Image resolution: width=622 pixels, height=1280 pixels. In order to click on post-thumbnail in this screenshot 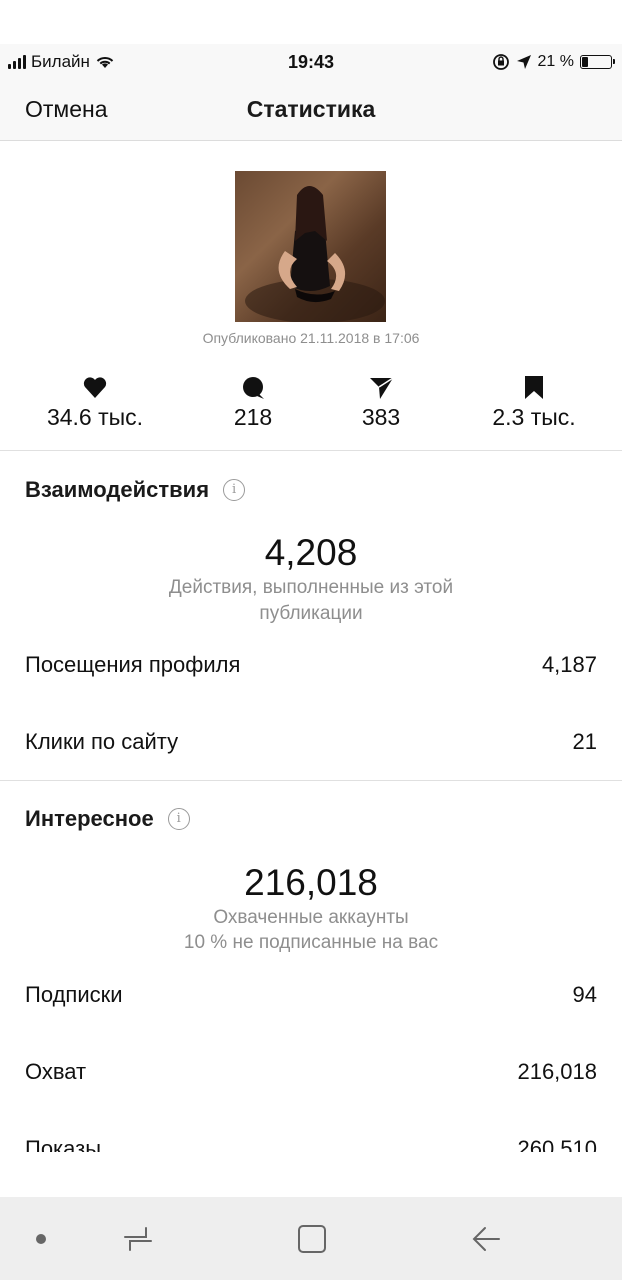, I will do `click(310, 246)`.